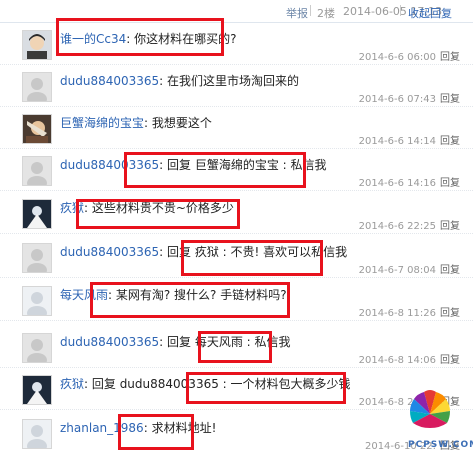 This screenshot has width=473, height=458. I want to click on comment-meta: 2014-6-6 07:43 回复, so click(409, 97).